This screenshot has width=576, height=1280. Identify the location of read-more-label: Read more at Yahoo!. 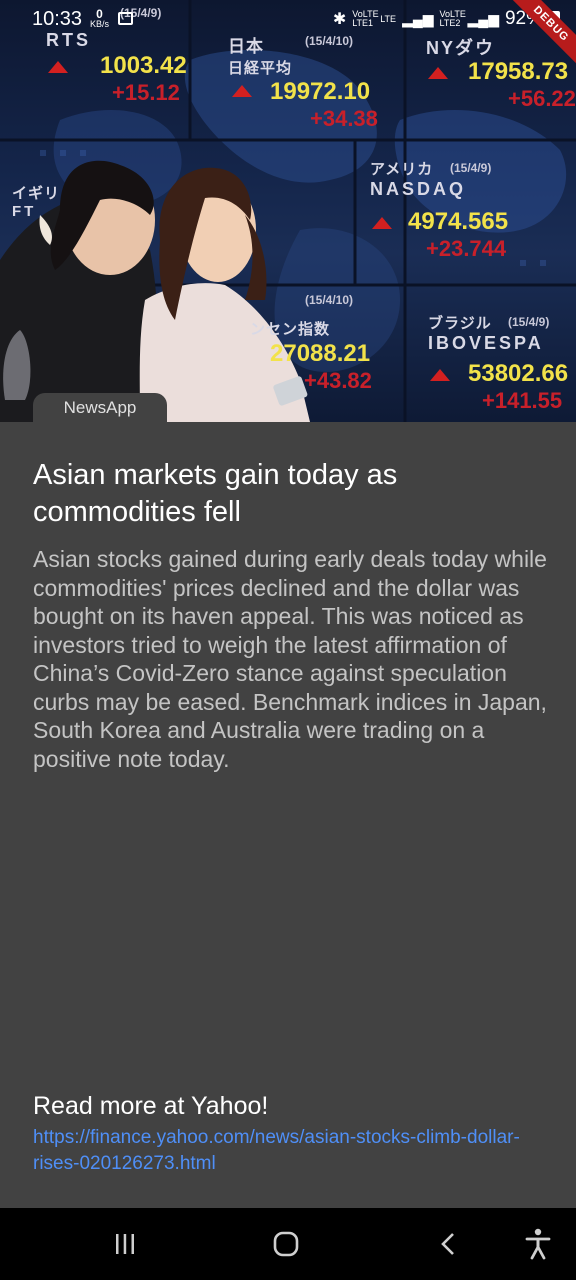
(151, 1106).